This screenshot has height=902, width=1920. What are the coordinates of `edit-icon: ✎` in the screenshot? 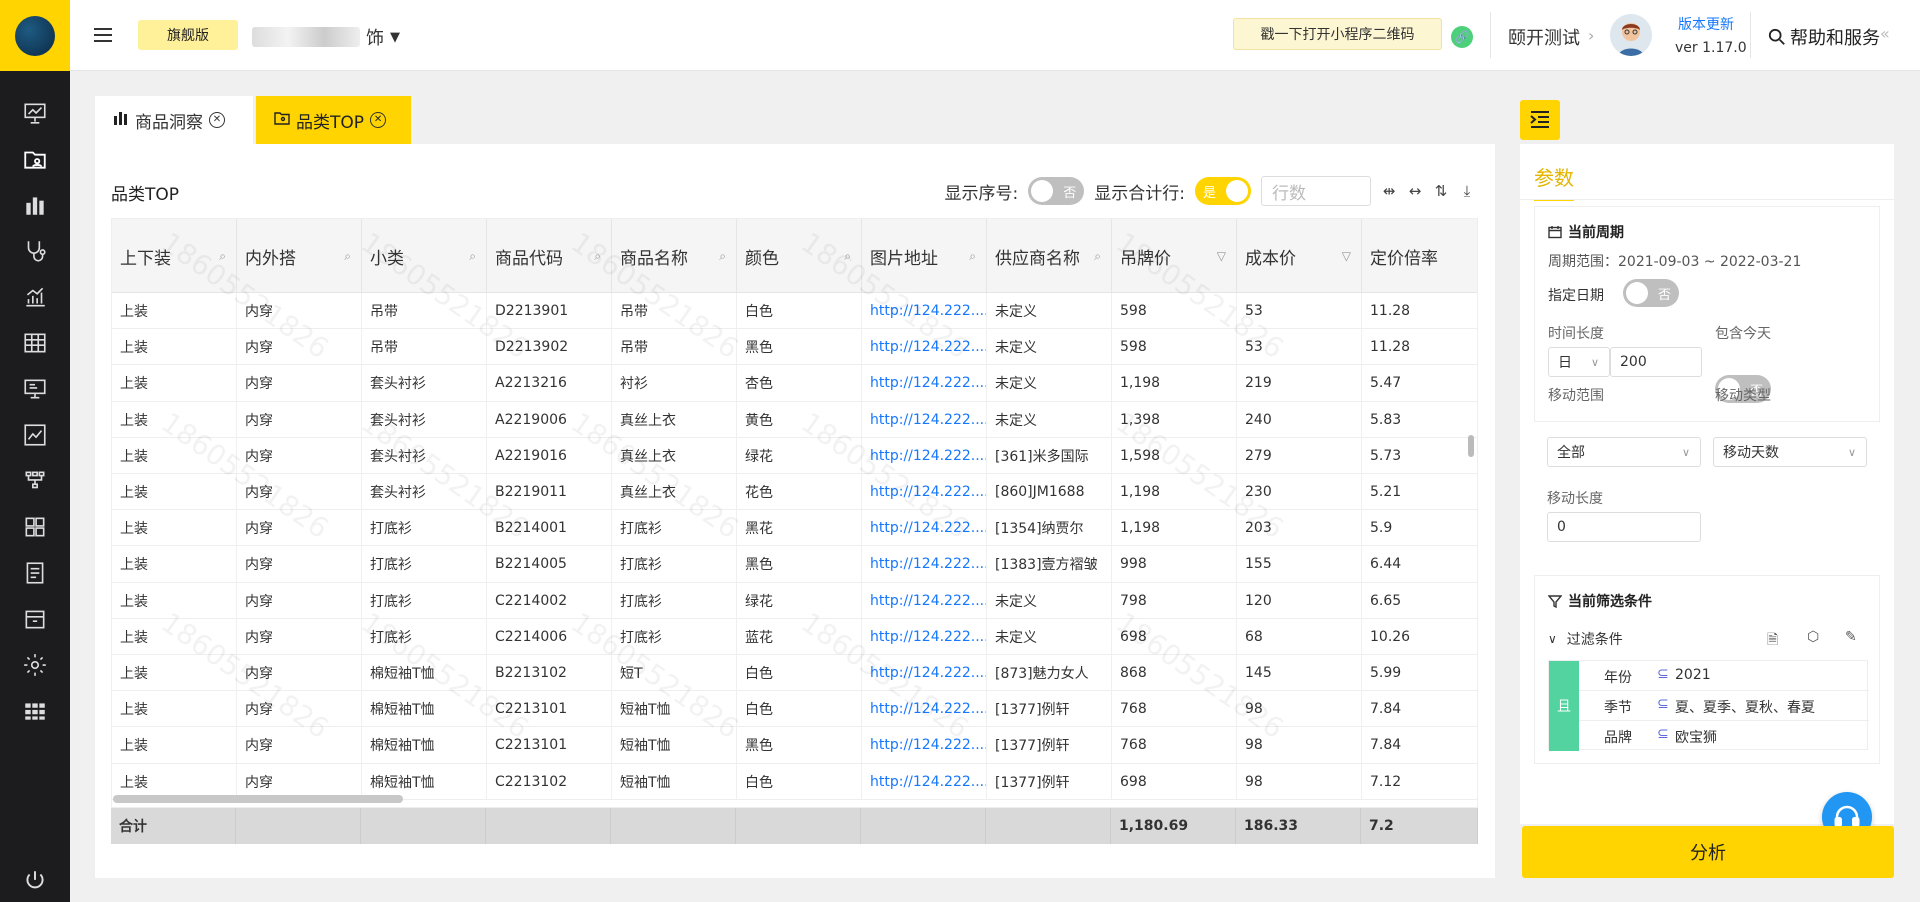 It's located at (1851, 637).